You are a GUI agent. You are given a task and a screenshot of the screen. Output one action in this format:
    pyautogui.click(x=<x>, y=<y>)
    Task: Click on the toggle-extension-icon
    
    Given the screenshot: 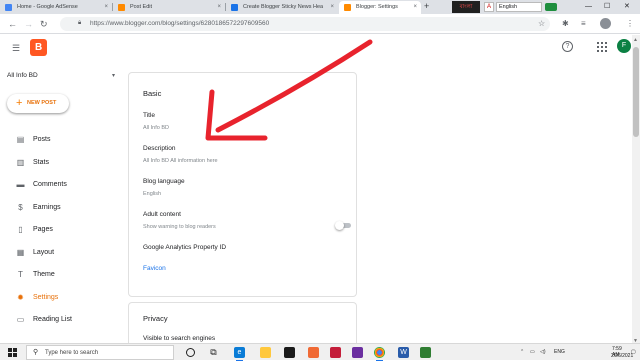 What is the action you would take?
    pyautogui.click(x=551, y=7)
    